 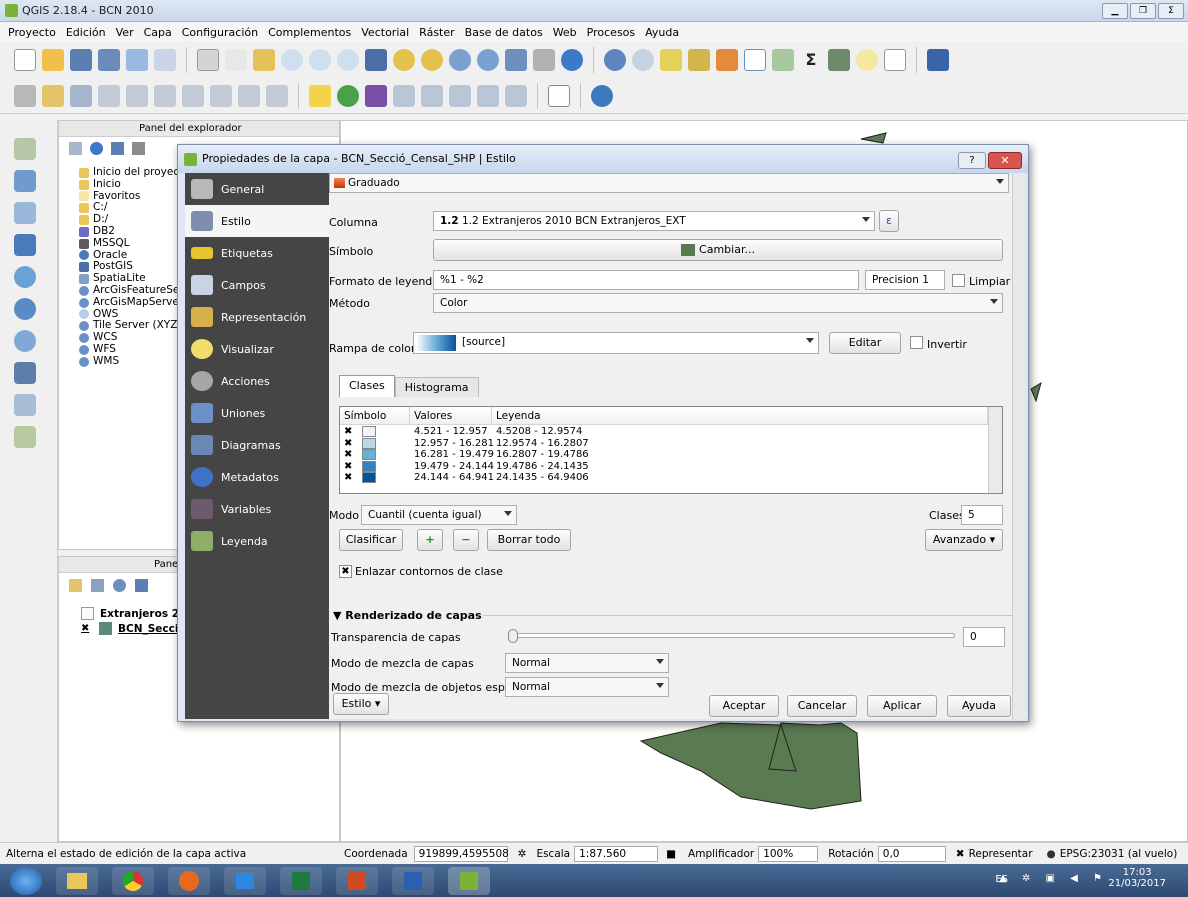 I want to click on layer-style-icon, so click(x=75, y=585).